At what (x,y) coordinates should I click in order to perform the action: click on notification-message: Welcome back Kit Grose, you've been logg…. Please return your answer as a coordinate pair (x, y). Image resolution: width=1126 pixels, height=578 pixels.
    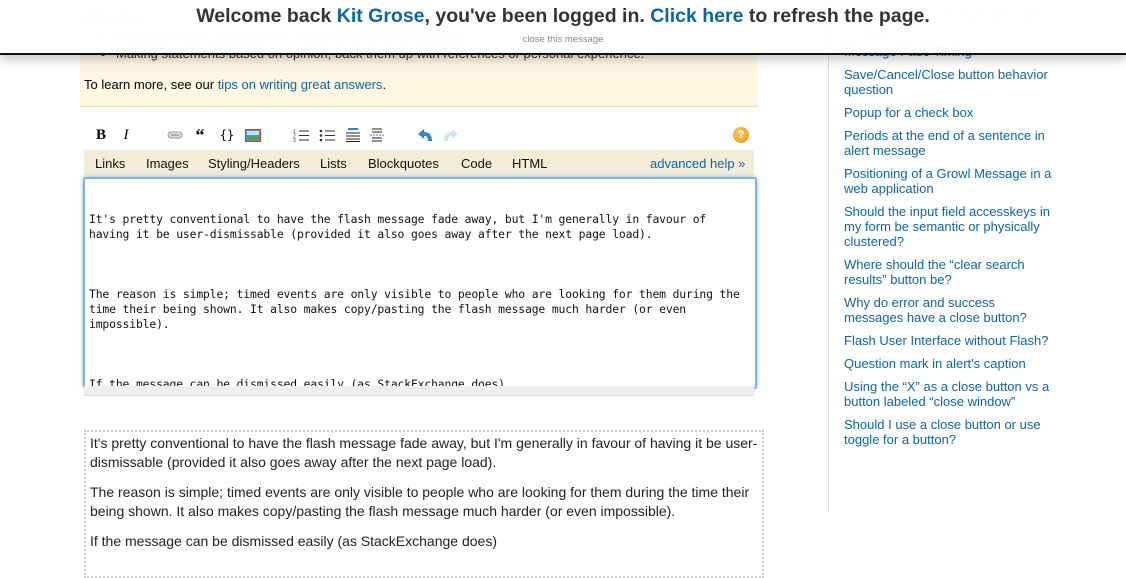
    Looking at the image, I should click on (563, 16).